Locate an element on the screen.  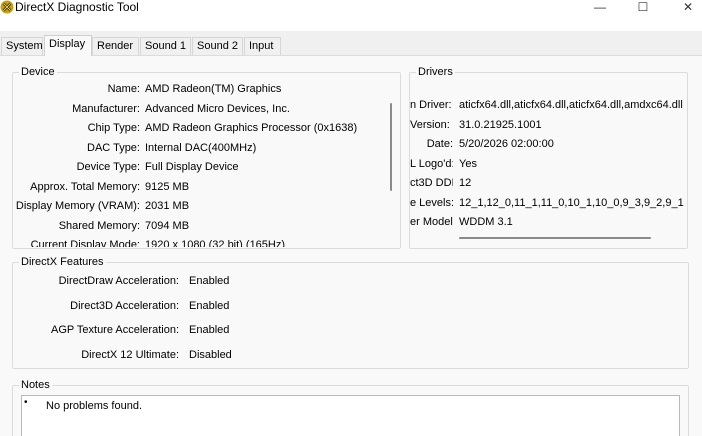
directdraw-acceleration-value: Enabled is located at coordinates (209, 281).